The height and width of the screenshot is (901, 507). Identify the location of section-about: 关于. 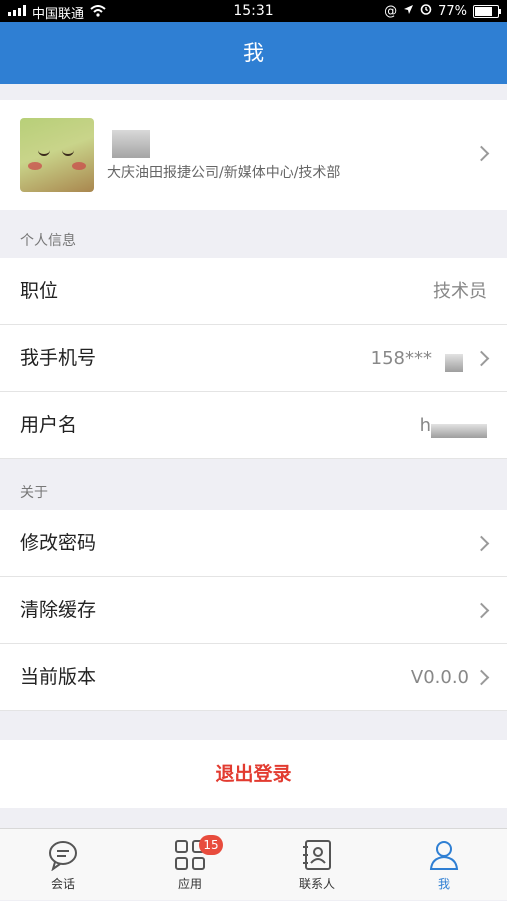
(34, 493).